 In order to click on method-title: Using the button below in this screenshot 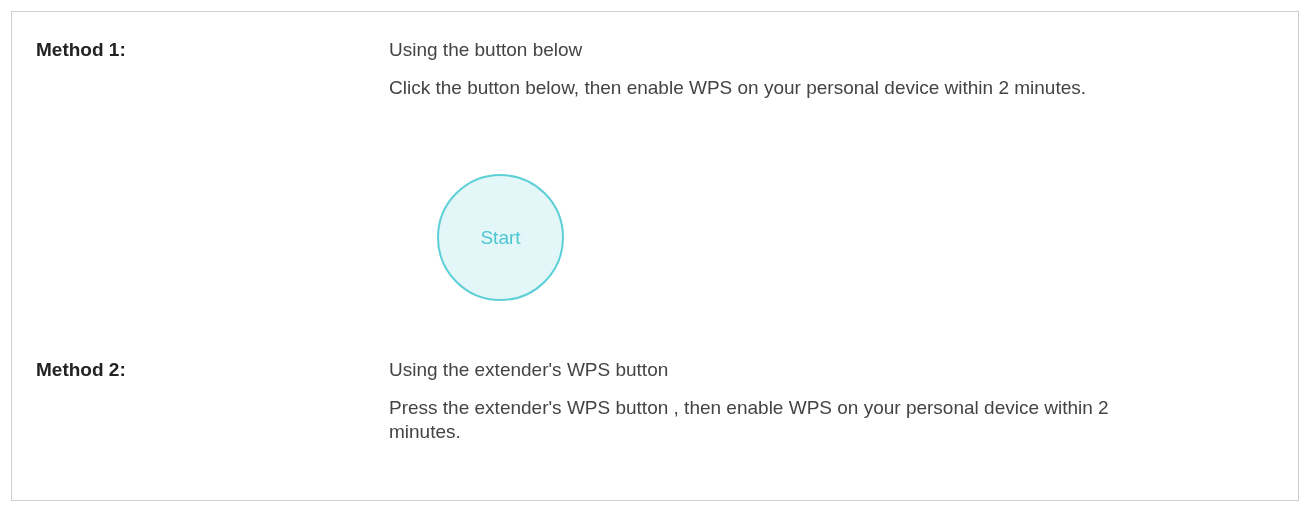, I will do `click(486, 50)`.